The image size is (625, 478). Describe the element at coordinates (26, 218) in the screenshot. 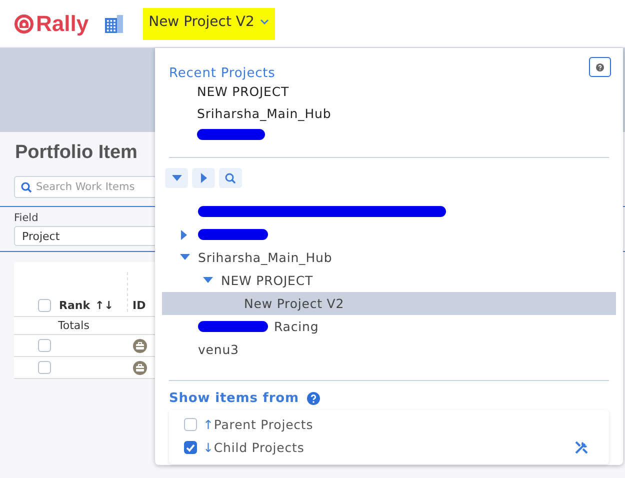

I see `field-label: Field` at that location.